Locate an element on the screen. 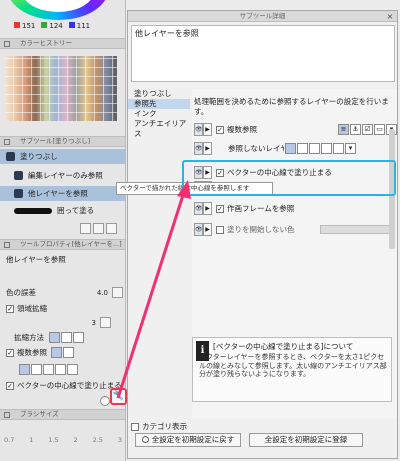 The width and height of the screenshot is (400, 461). annotation-arrow is located at coordinates (153, 289).